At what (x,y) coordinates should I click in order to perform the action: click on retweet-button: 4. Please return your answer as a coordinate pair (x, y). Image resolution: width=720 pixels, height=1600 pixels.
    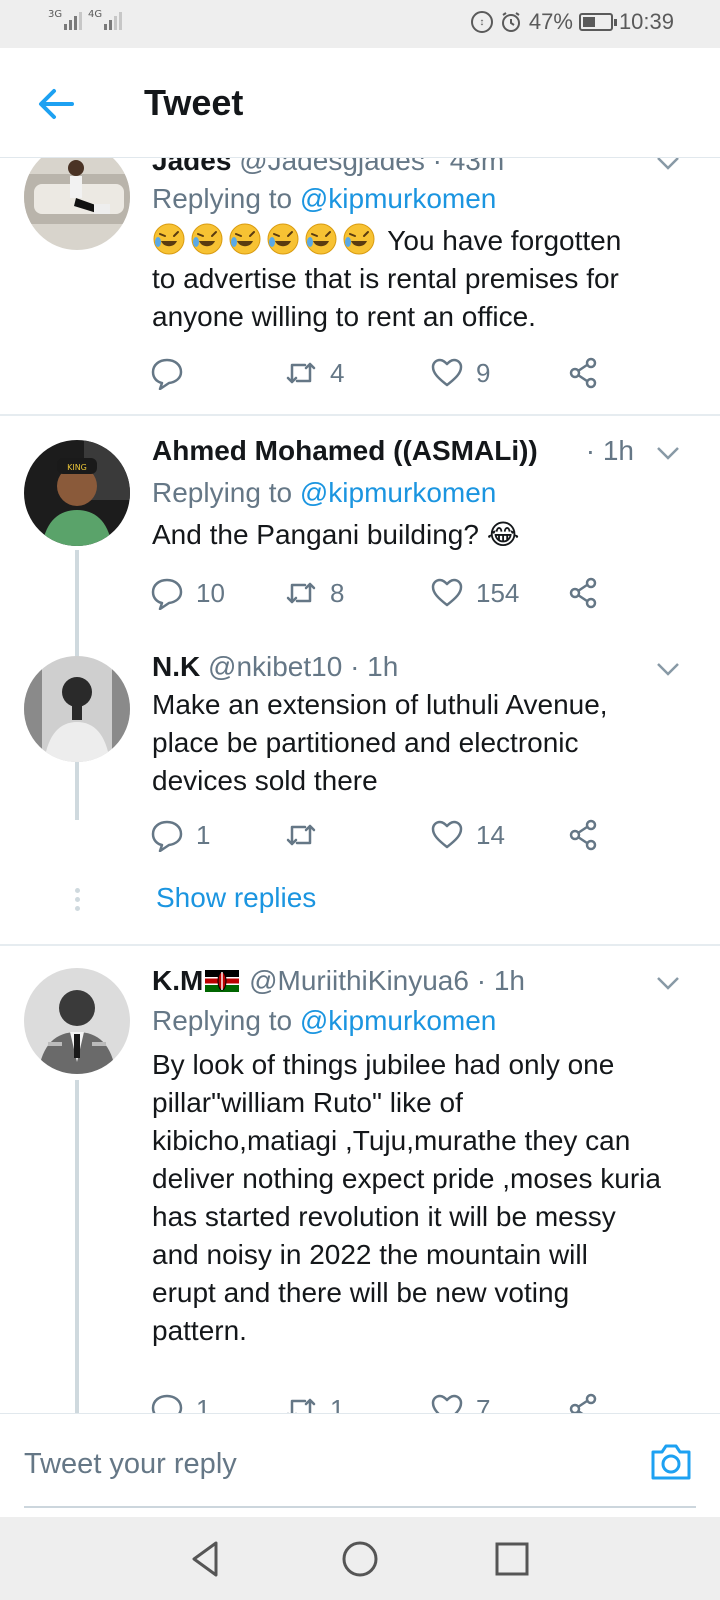
    Looking at the image, I should click on (314, 373).